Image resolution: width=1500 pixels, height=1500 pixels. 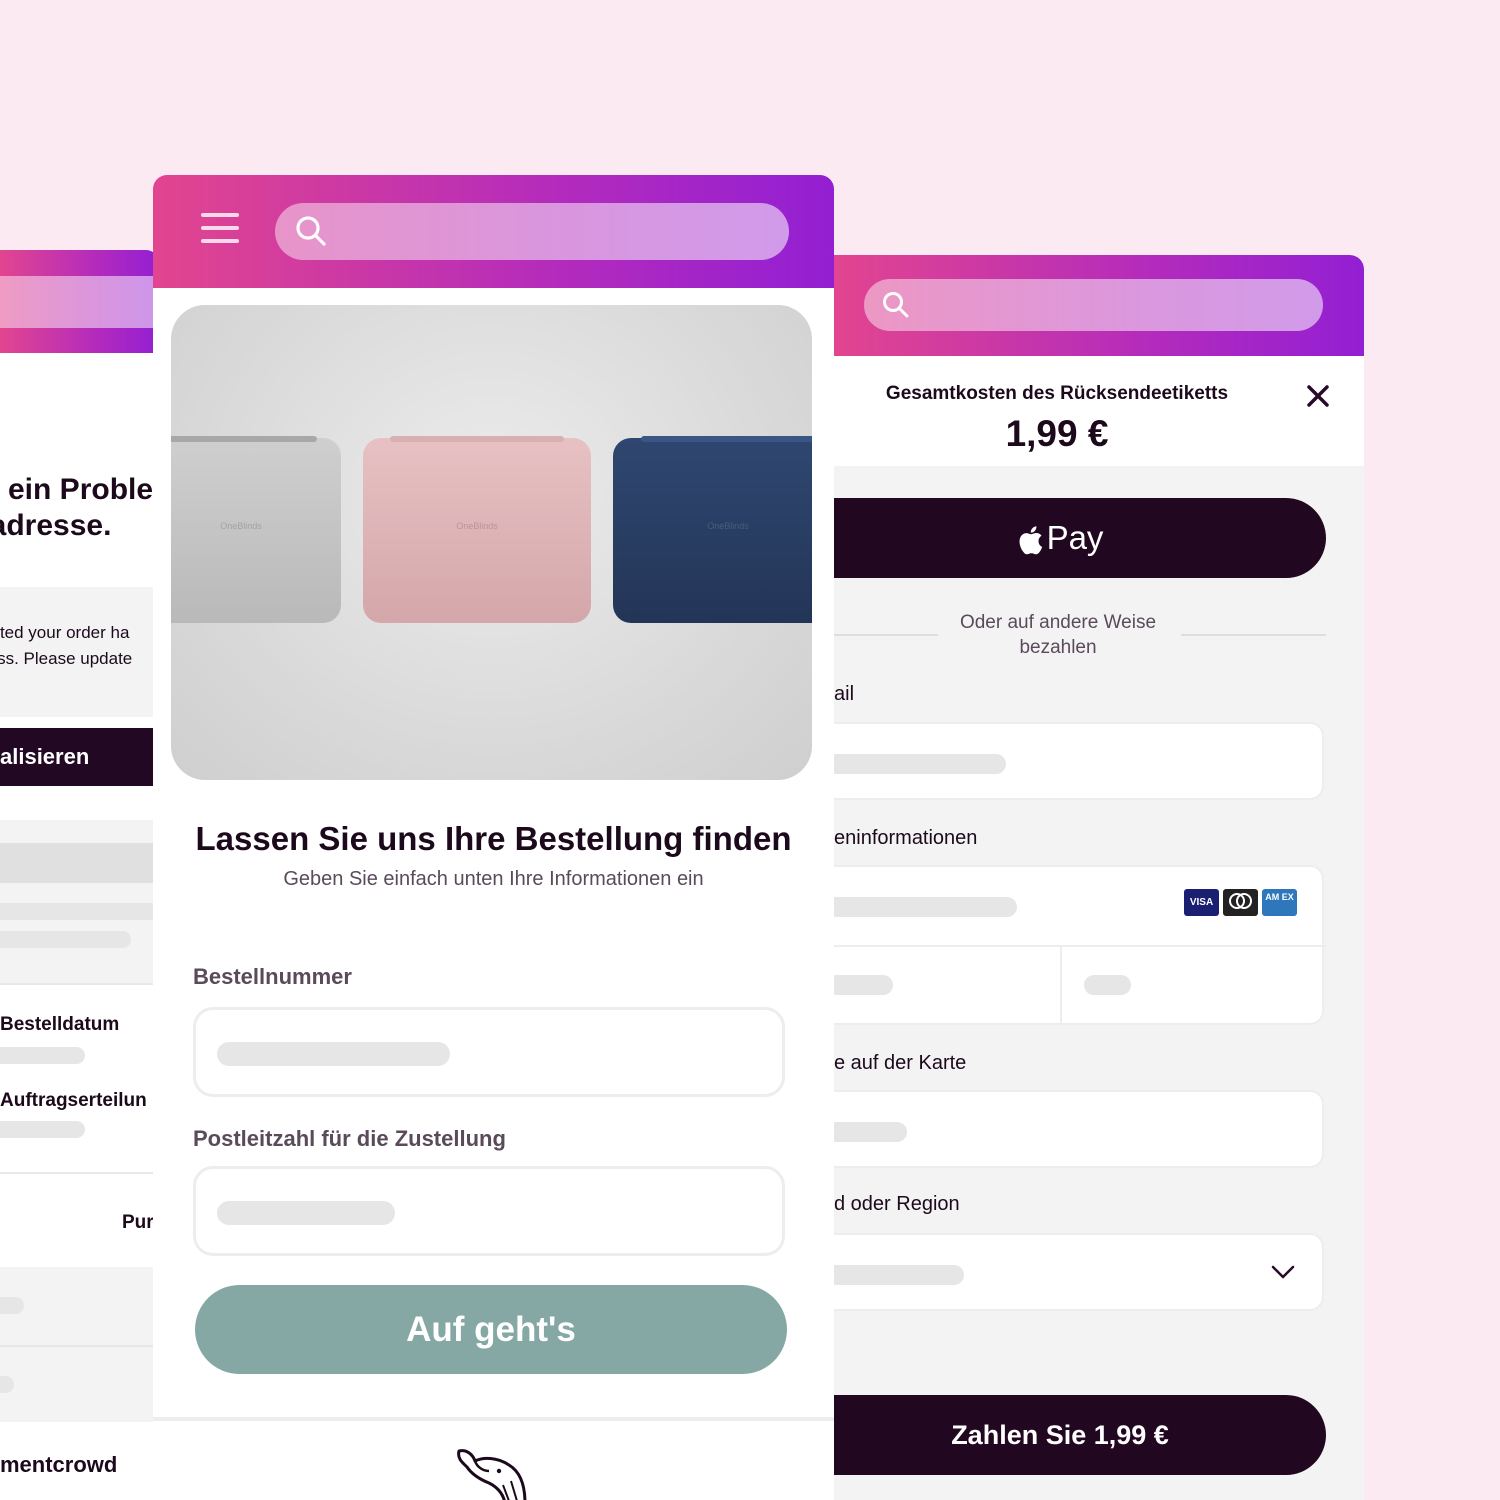 I want to click on amex-card-icon: AM EX, so click(x=1279, y=902).